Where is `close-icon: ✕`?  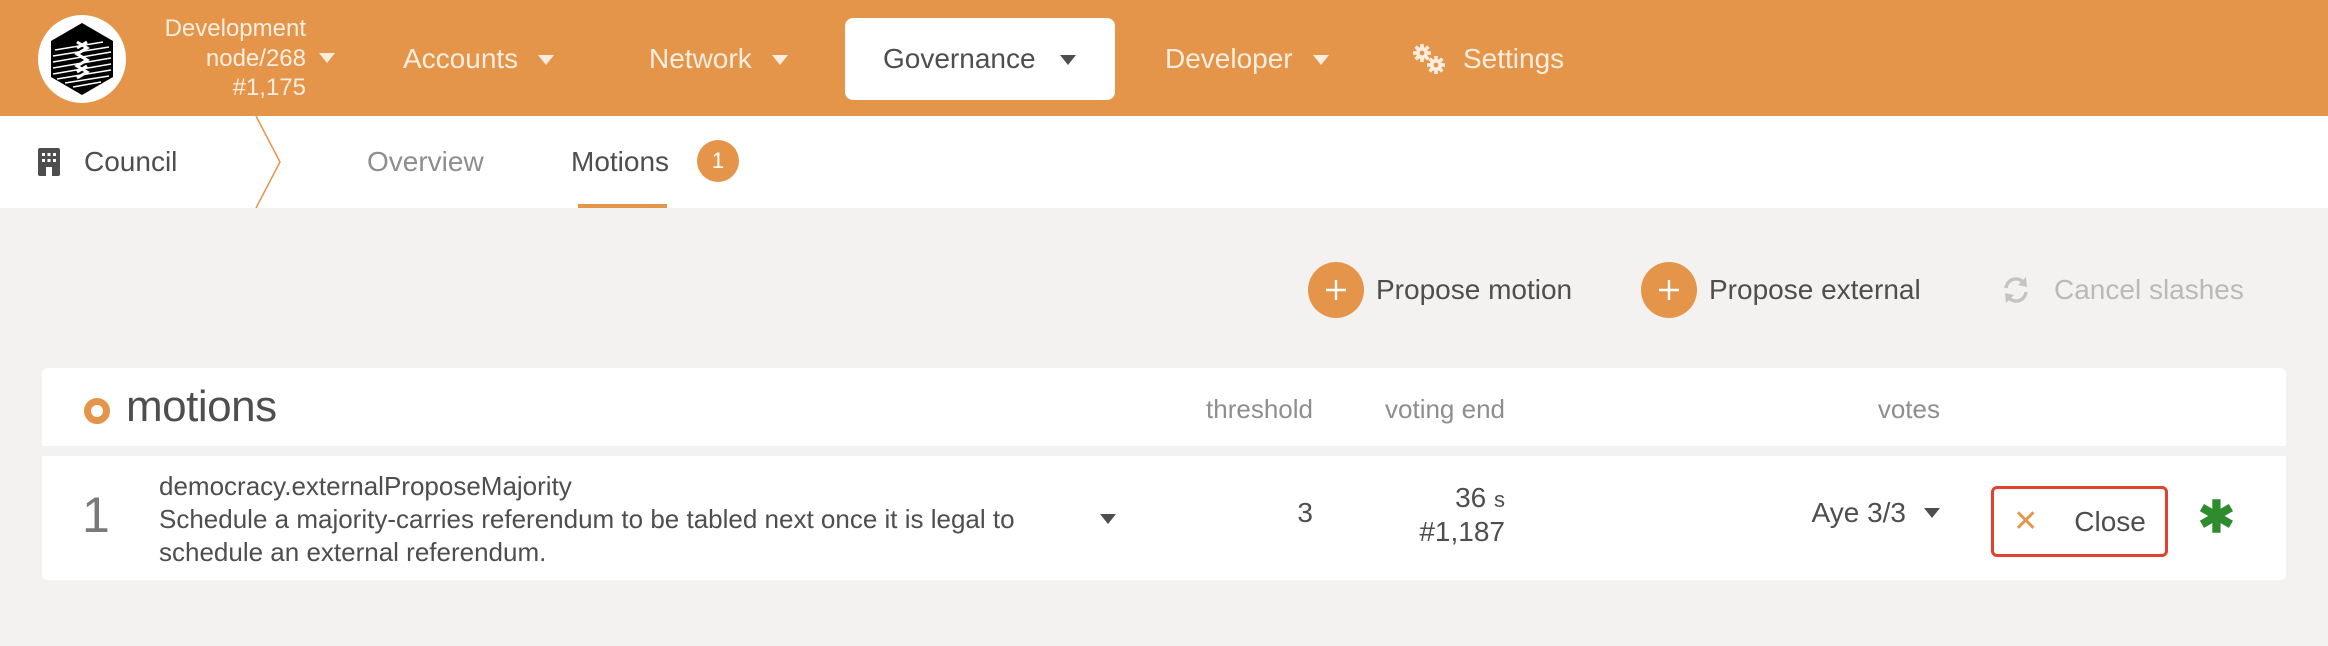 close-icon: ✕ is located at coordinates (2026, 521).